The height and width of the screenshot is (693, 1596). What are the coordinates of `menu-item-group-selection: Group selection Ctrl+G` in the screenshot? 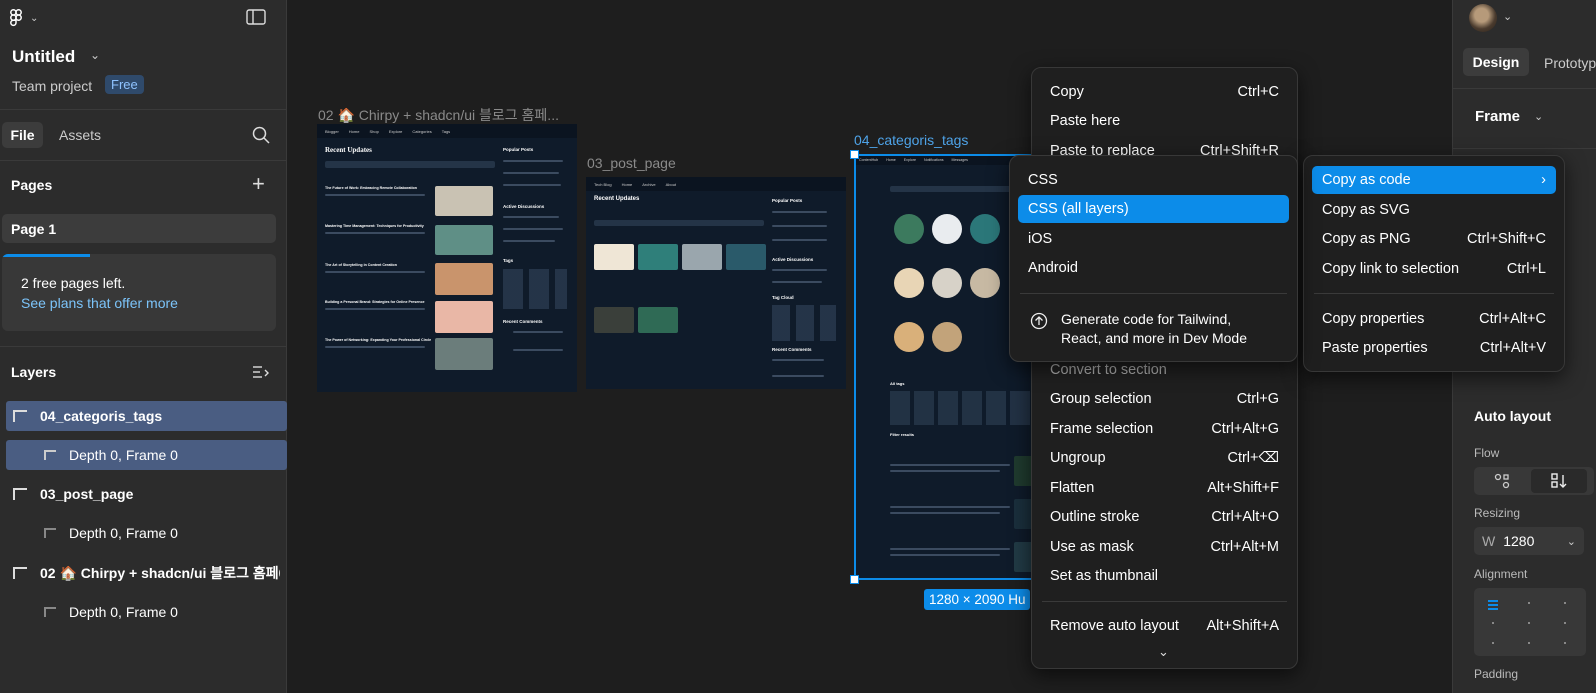 It's located at (1164, 399).